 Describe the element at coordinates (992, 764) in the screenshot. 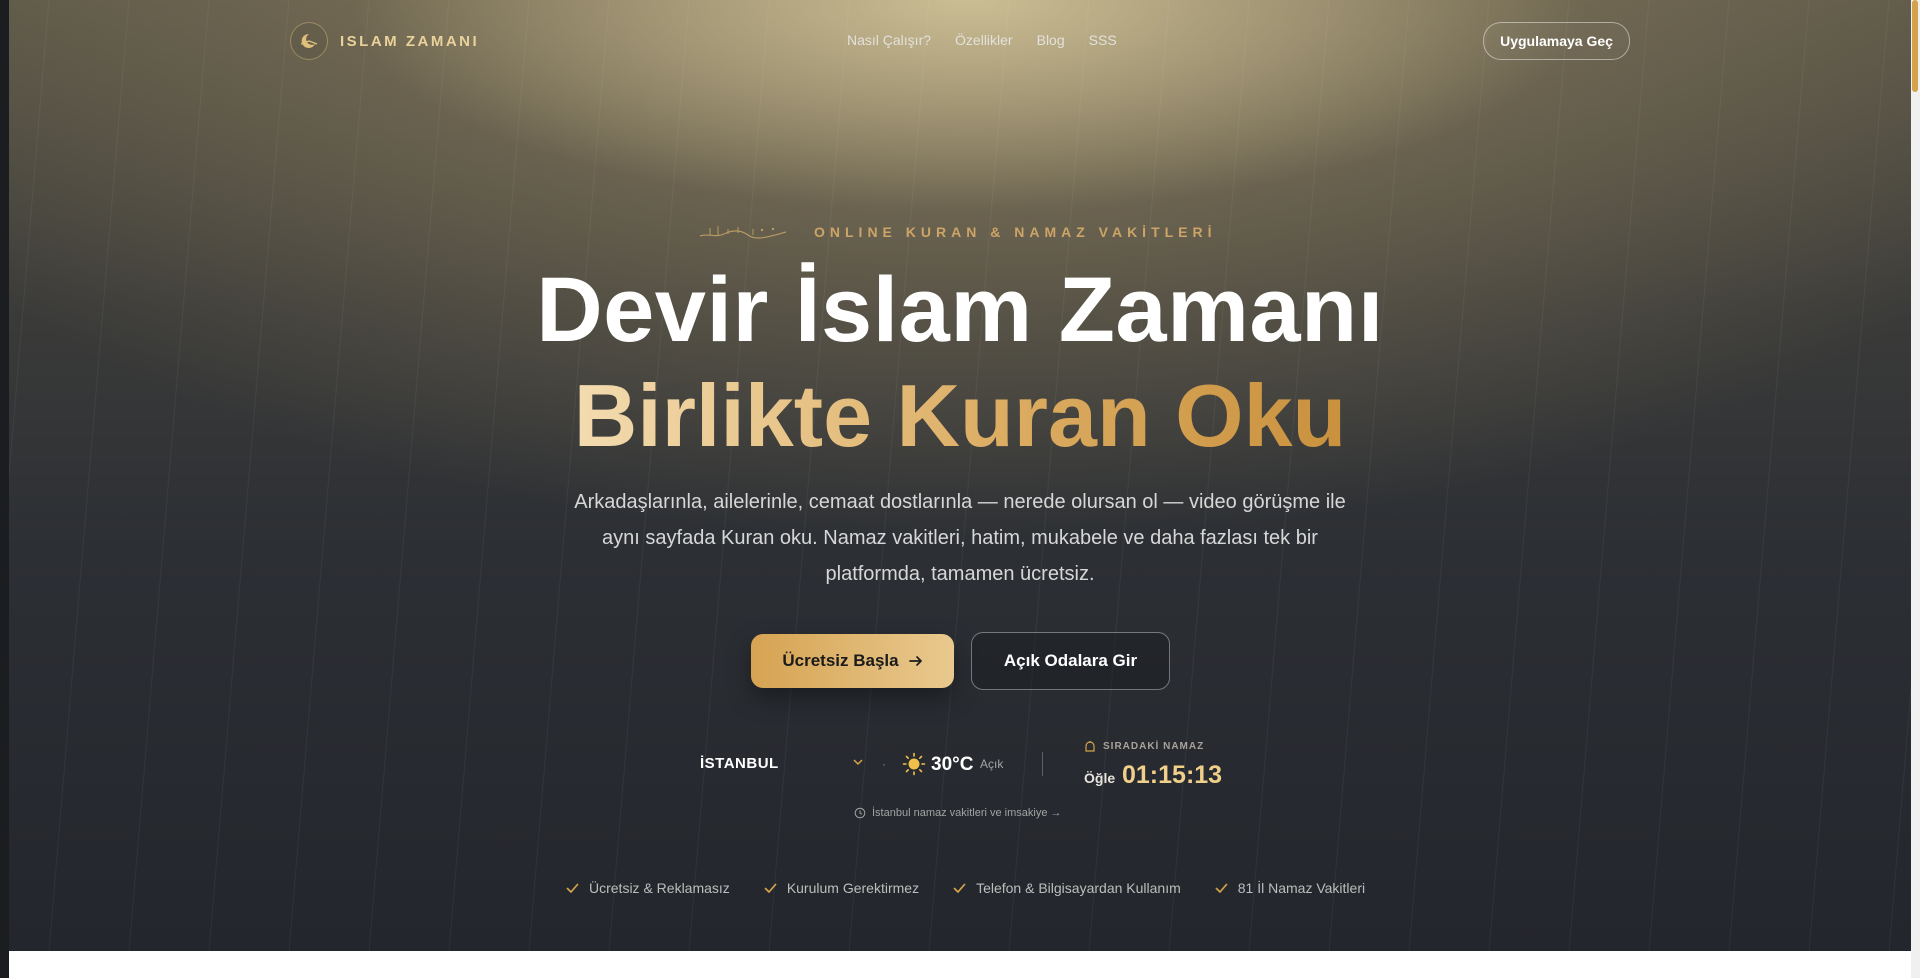

I see `weather-condition: Açık` at that location.